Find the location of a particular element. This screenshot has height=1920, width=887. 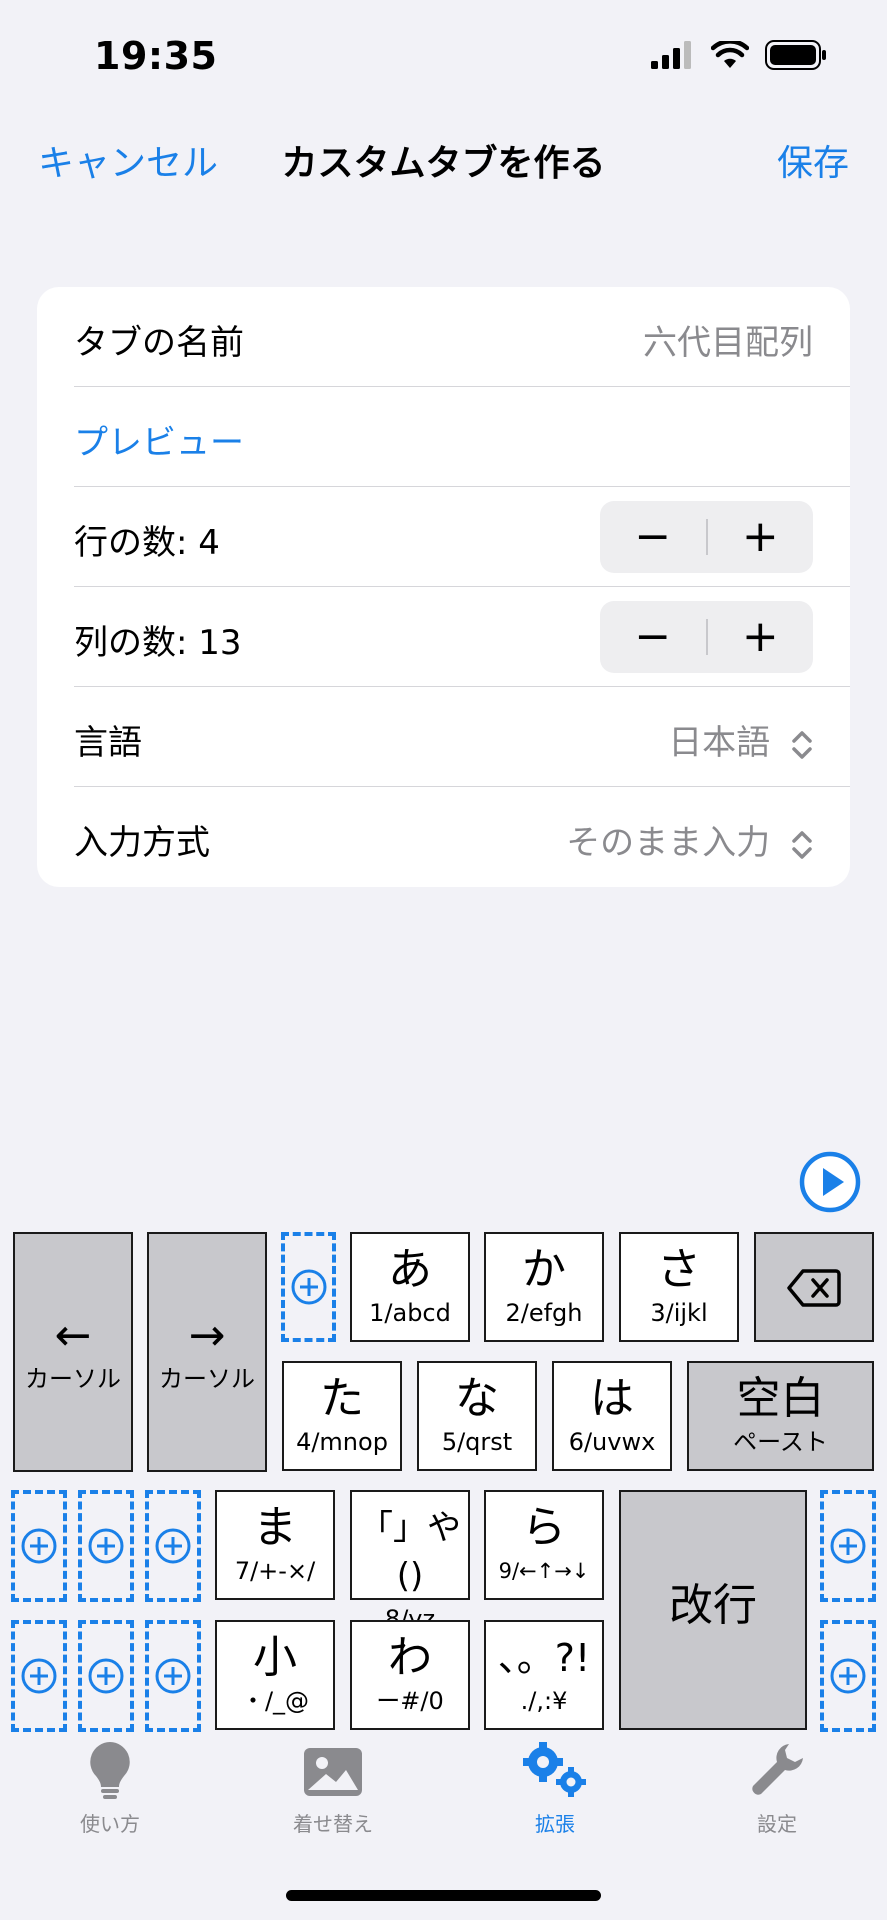

delete-icon is located at coordinates (814, 1288).